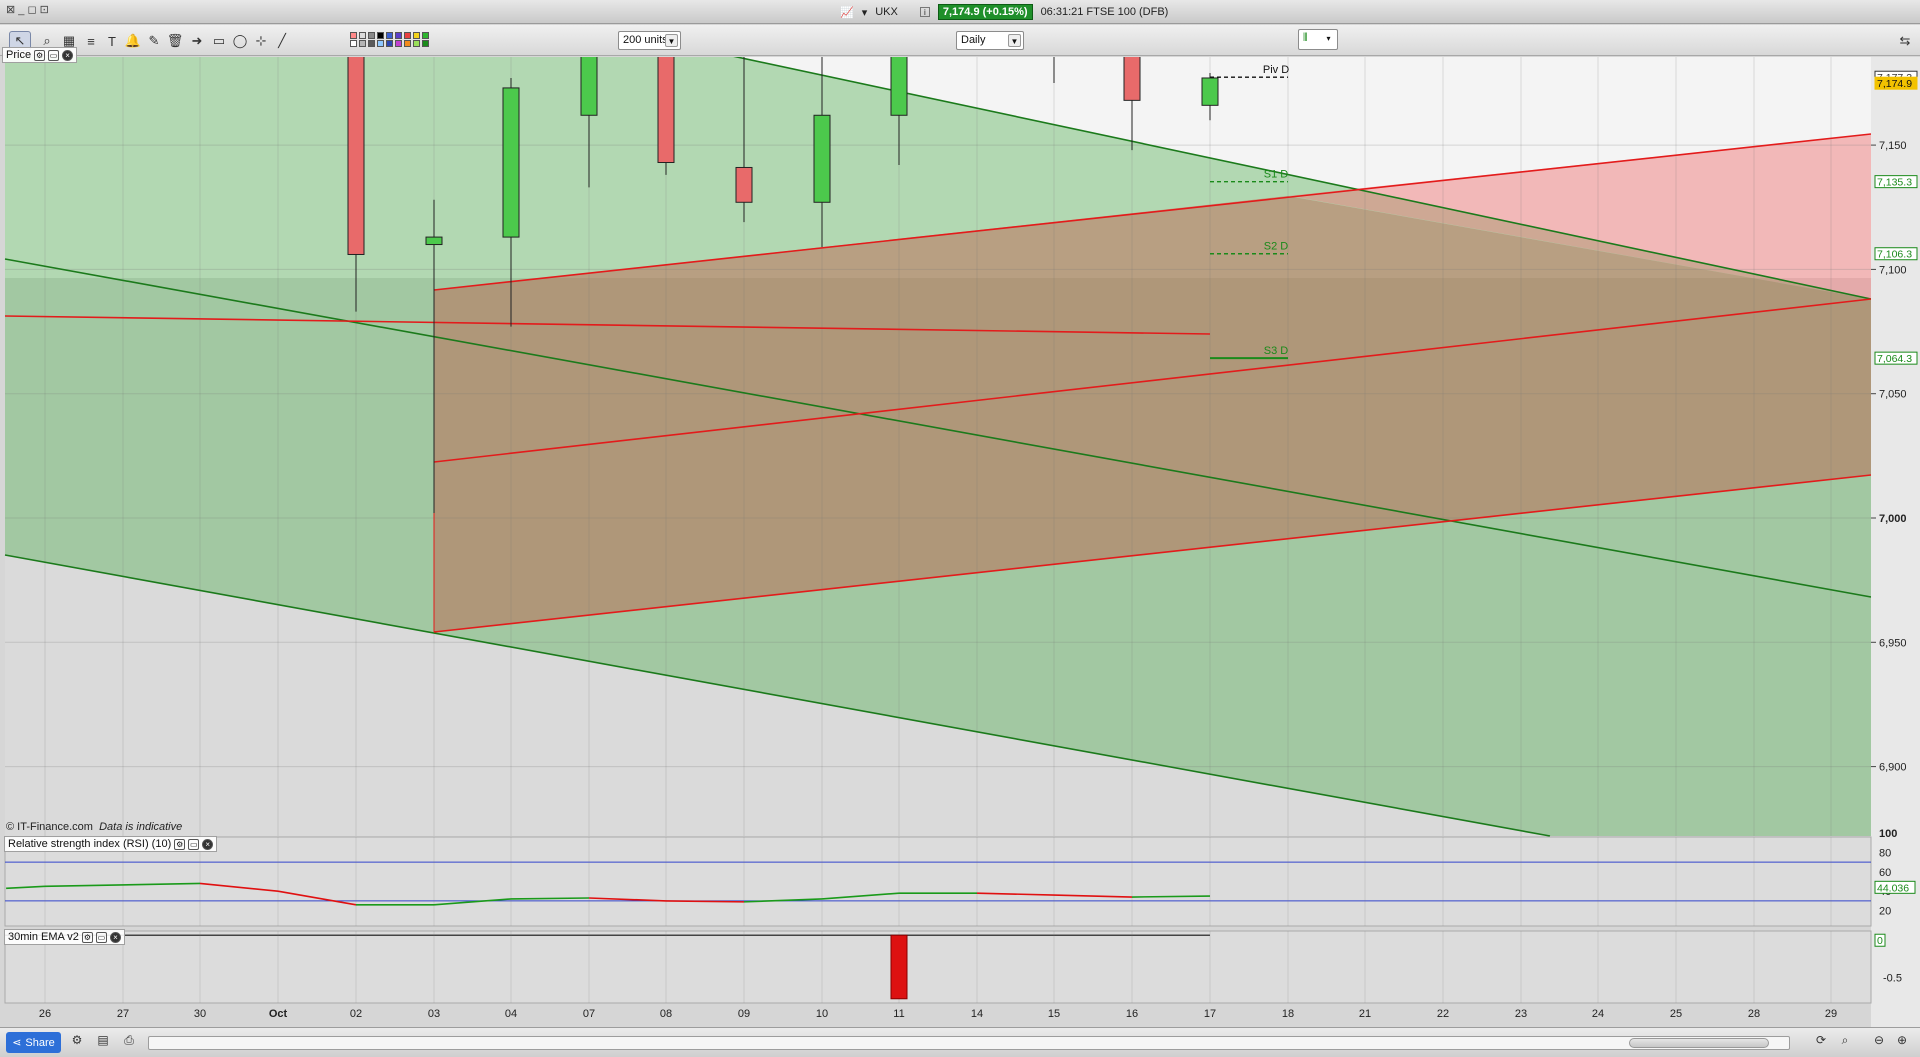 The image size is (1920, 1057). I want to click on x-tick-label: 08, so click(666, 1014).